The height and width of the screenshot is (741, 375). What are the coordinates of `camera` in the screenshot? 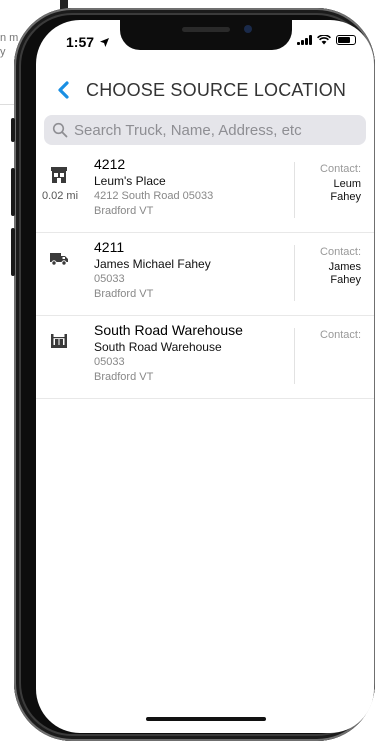 It's located at (248, 29).